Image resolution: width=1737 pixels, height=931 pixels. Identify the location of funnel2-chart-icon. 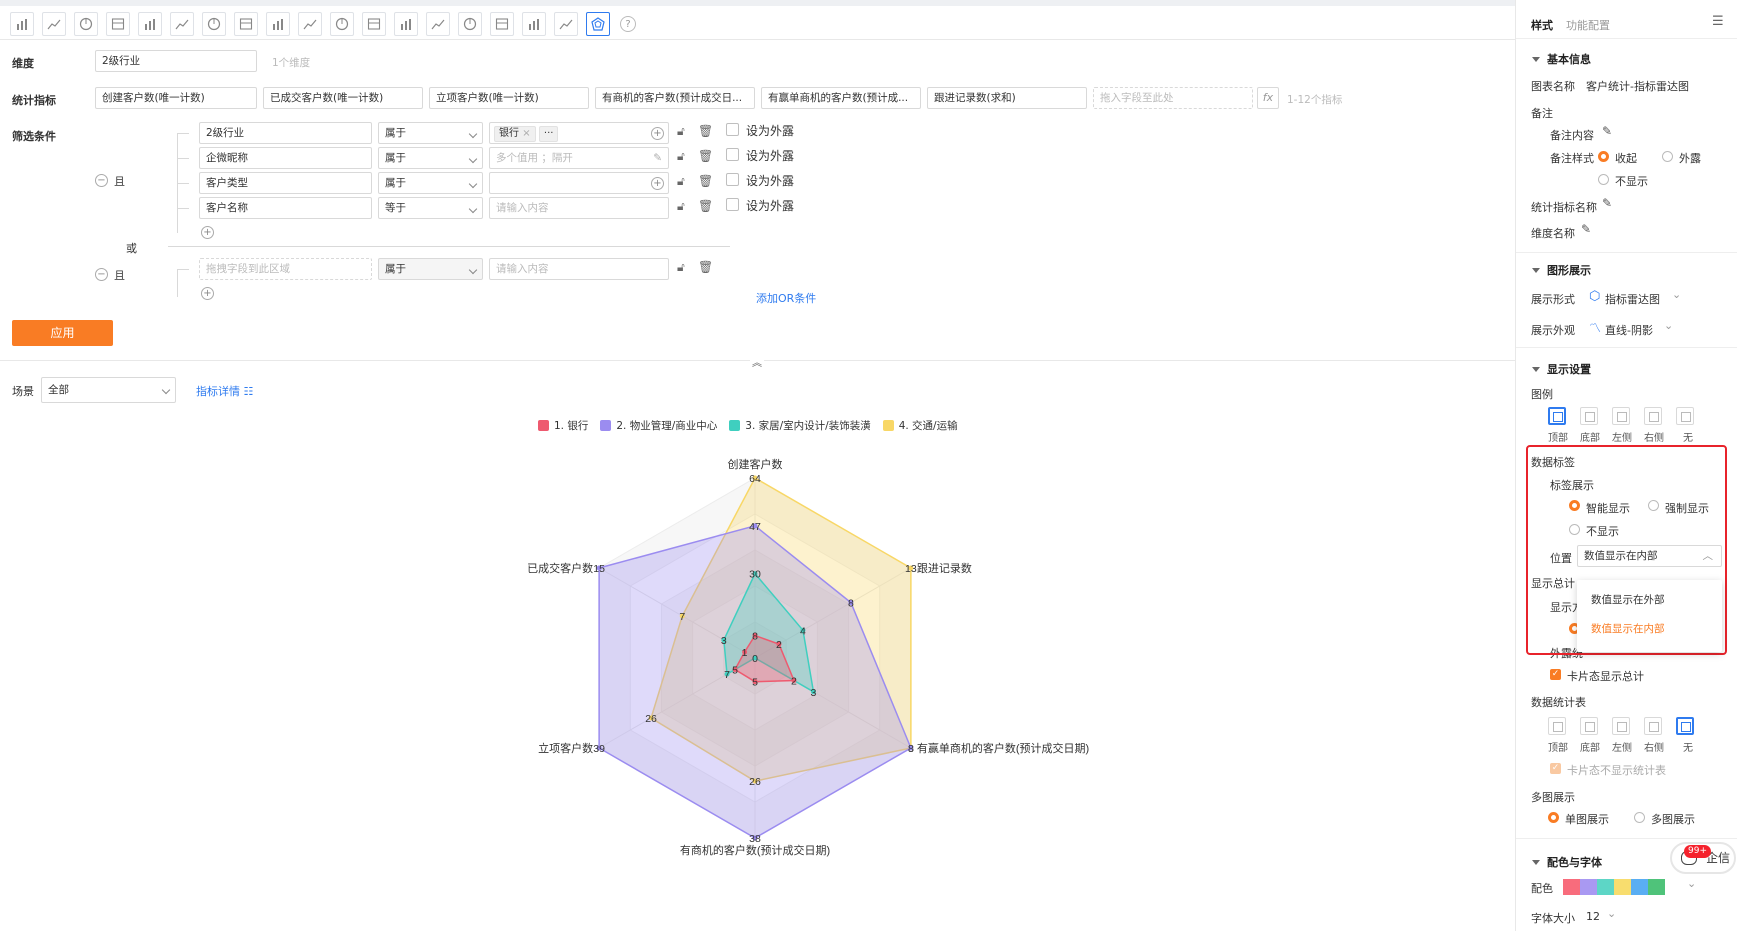
(150, 24).